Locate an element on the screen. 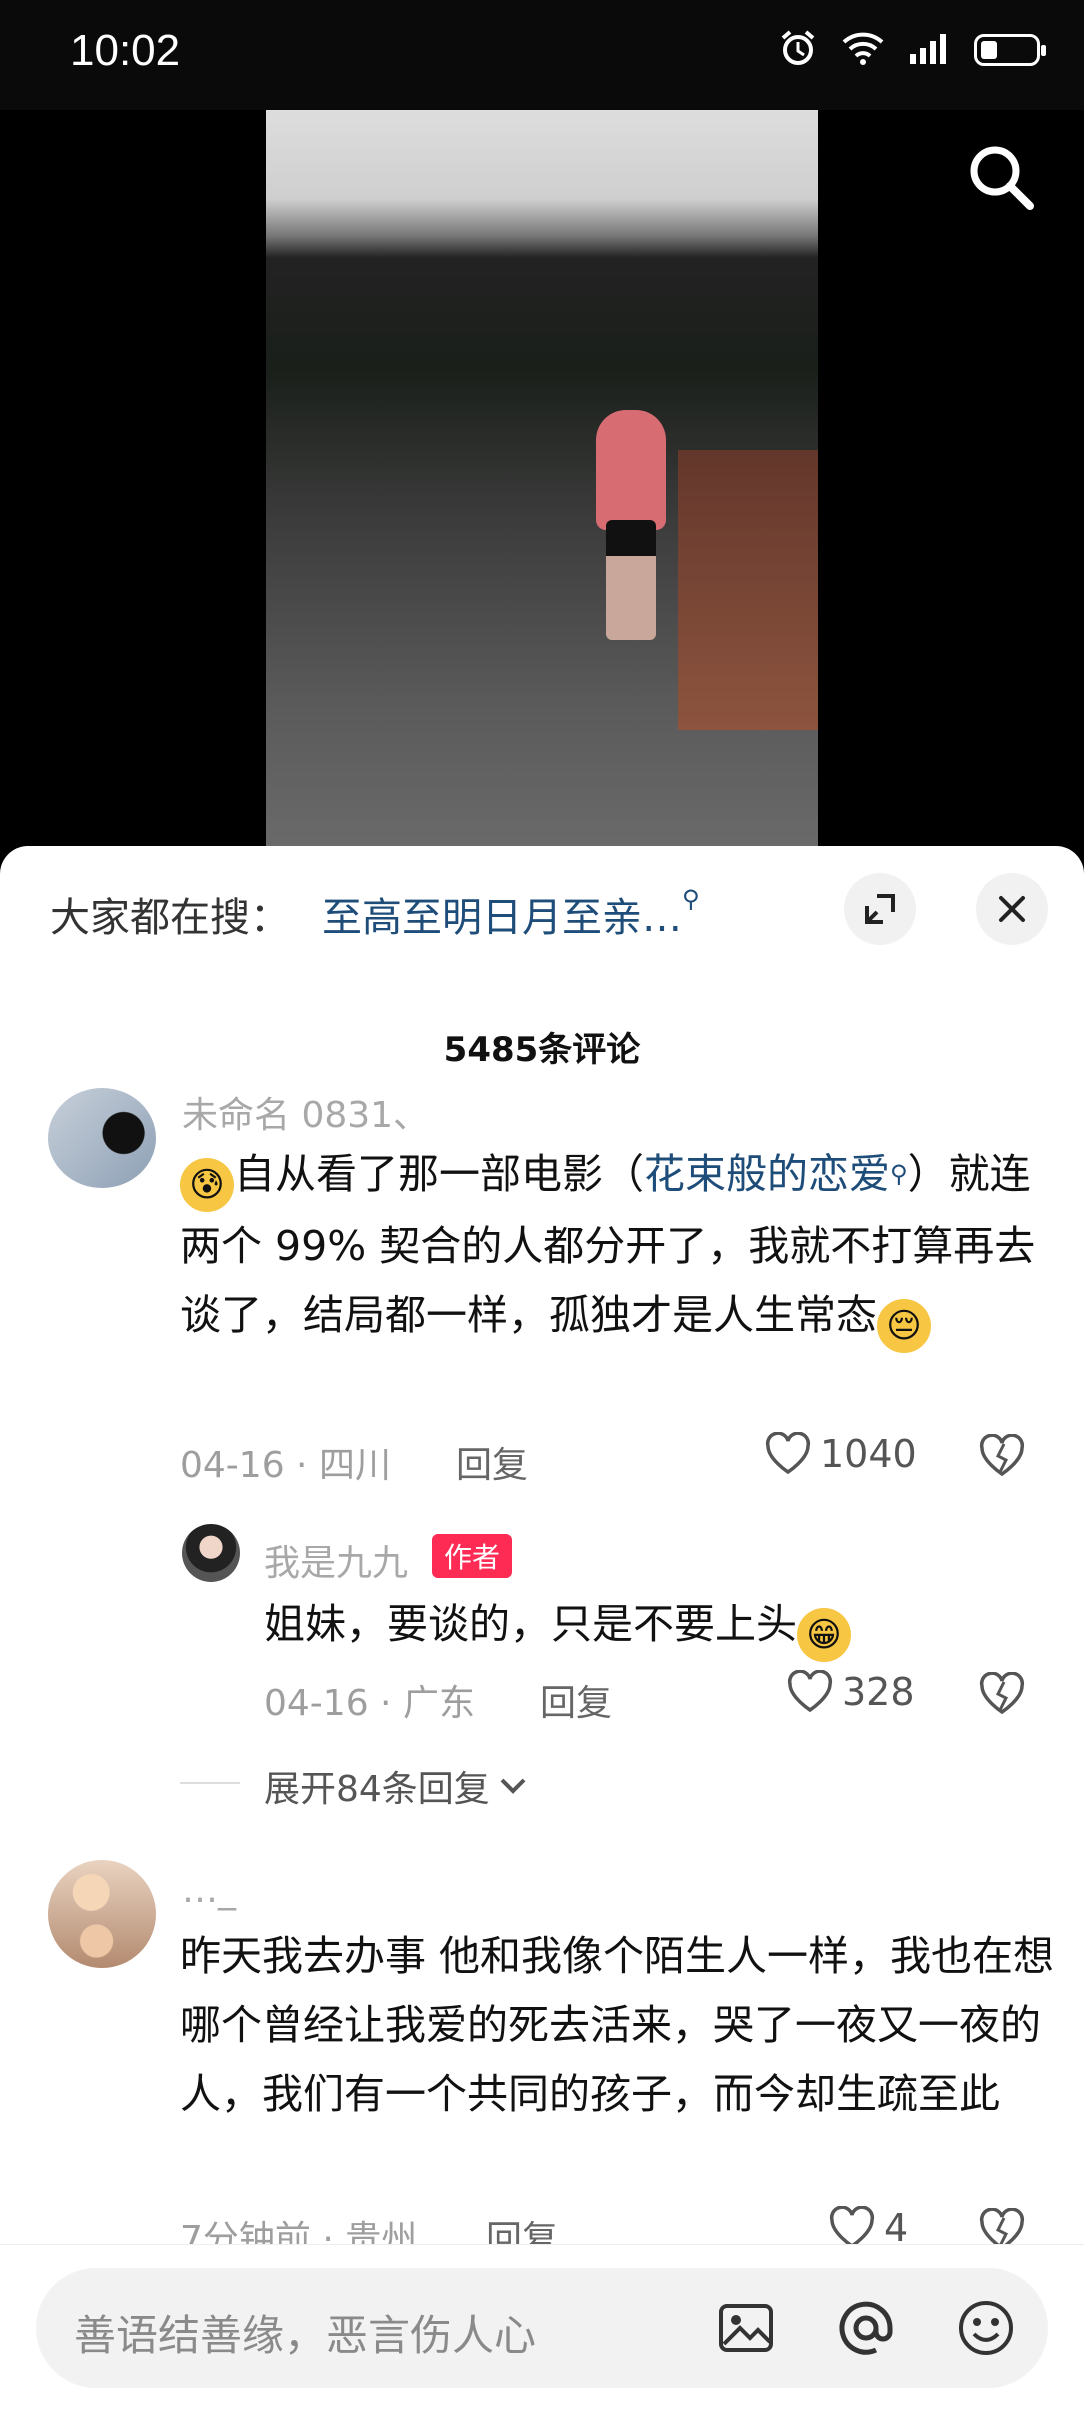 The height and width of the screenshot is (2413, 1084). hot-search-link: 至高至明日月至亲…⚲ is located at coordinates (511, 914).